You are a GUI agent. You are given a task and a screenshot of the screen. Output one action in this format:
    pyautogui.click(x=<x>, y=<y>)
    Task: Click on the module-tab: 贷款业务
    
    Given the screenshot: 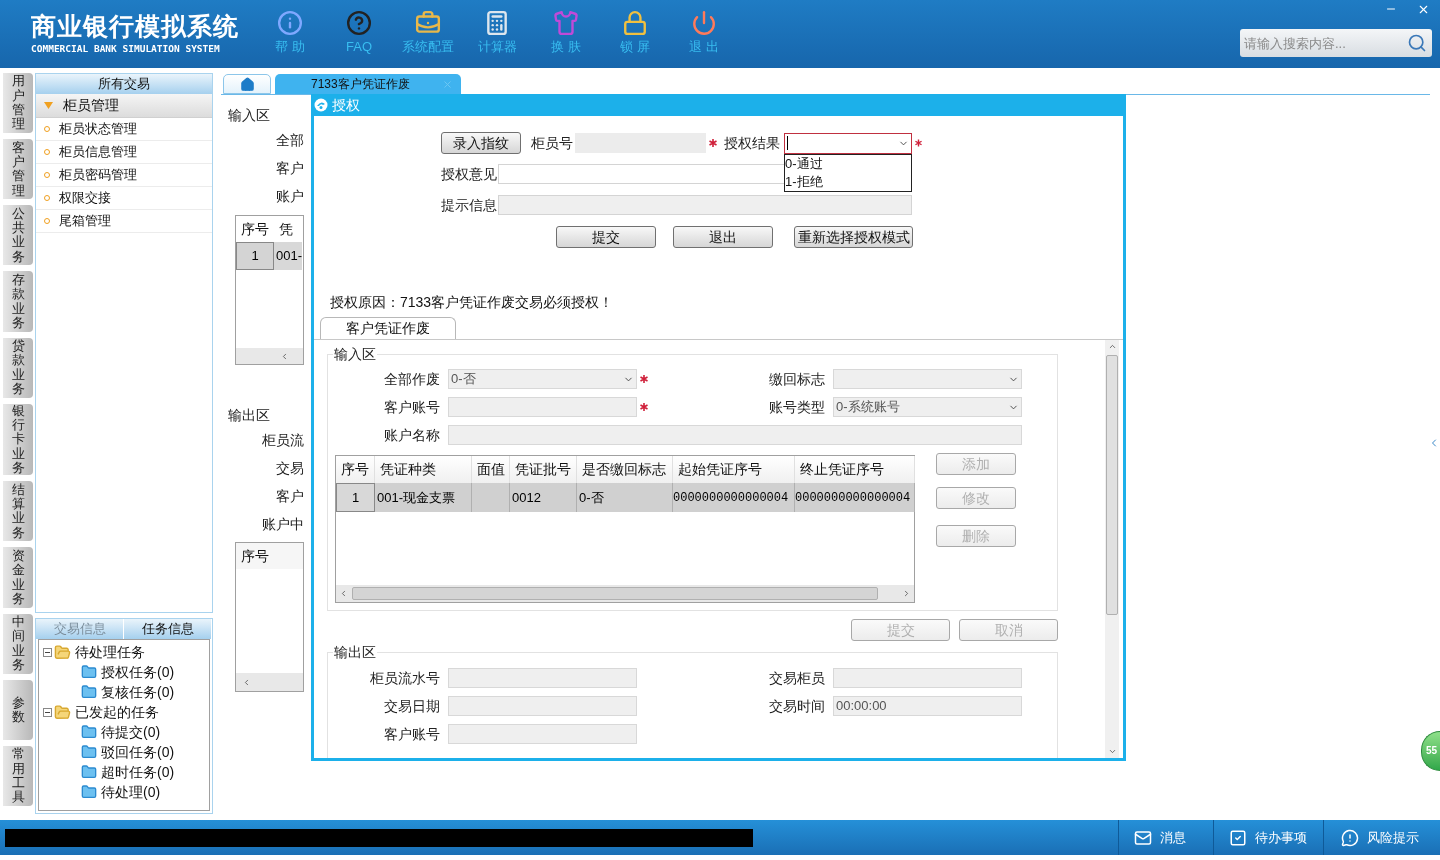 What is the action you would take?
    pyautogui.click(x=18, y=367)
    